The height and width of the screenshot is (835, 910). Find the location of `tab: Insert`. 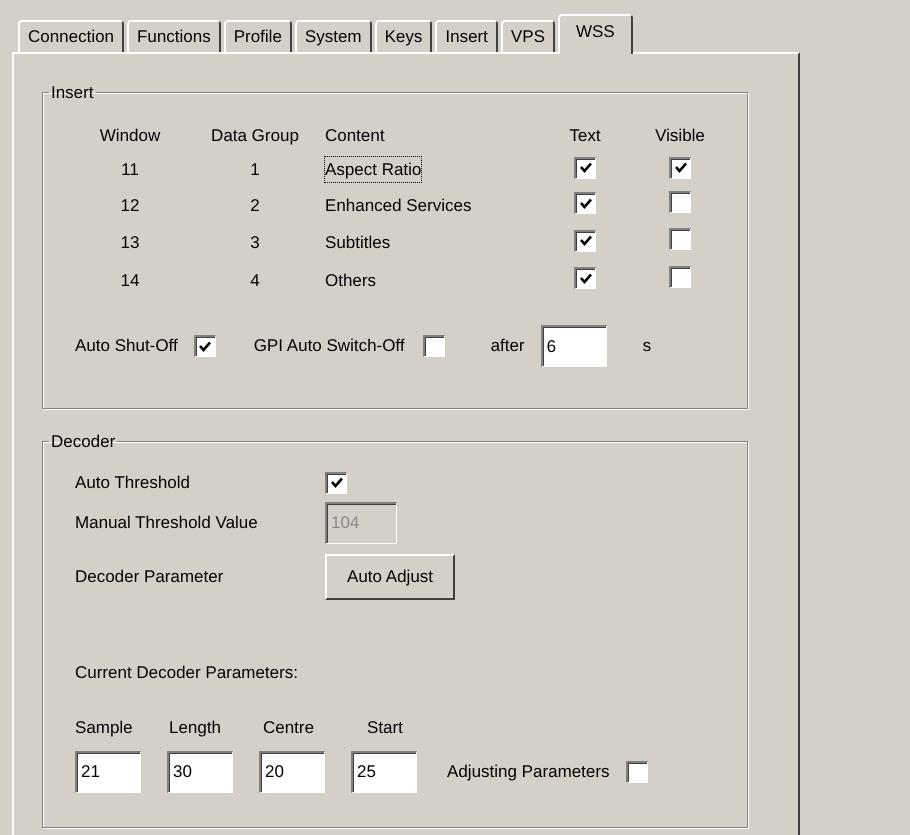

tab: Insert is located at coordinates (466, 36).